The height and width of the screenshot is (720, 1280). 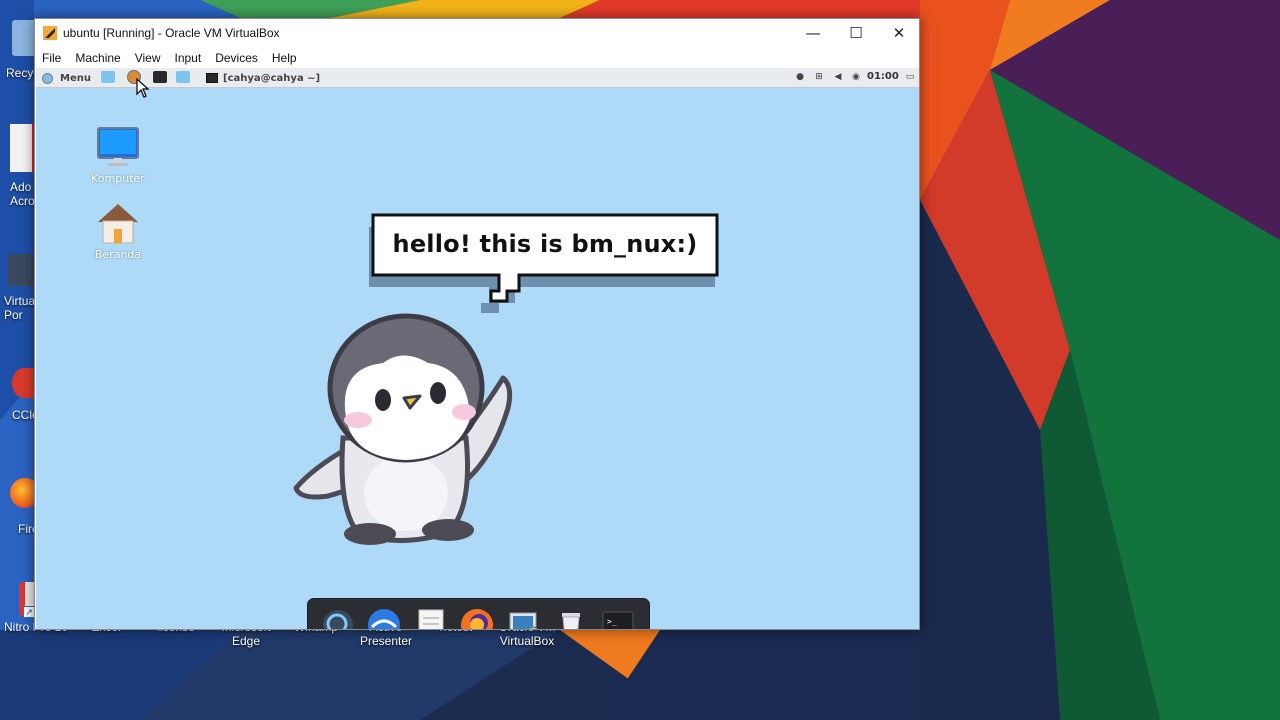 I want to click on network-icon: ⊞, so click(x=819, y=77).